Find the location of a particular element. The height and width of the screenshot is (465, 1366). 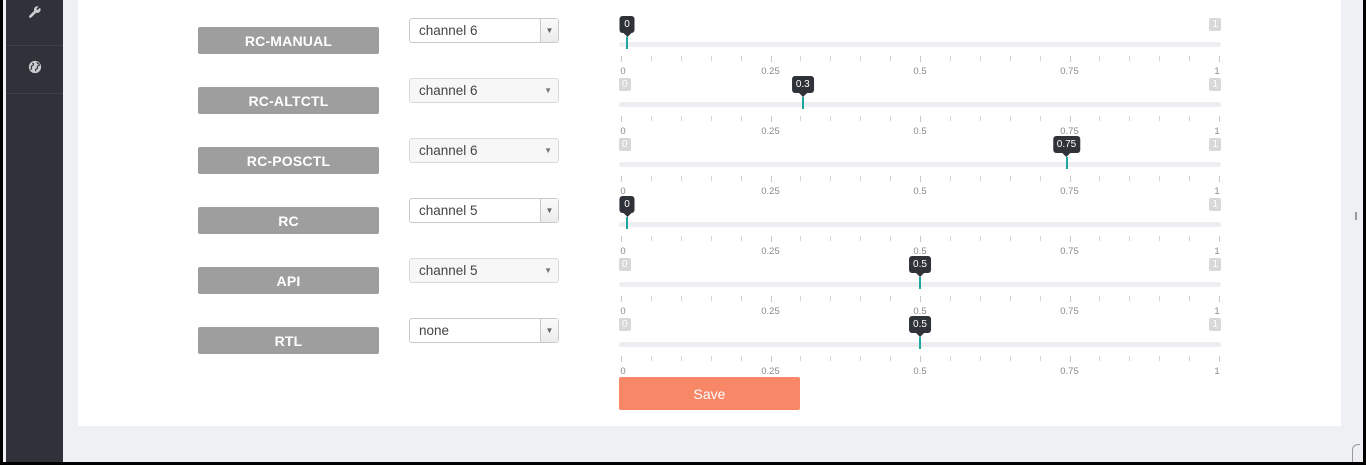

scrollbar-grip is located at coordinates (1356, 216).